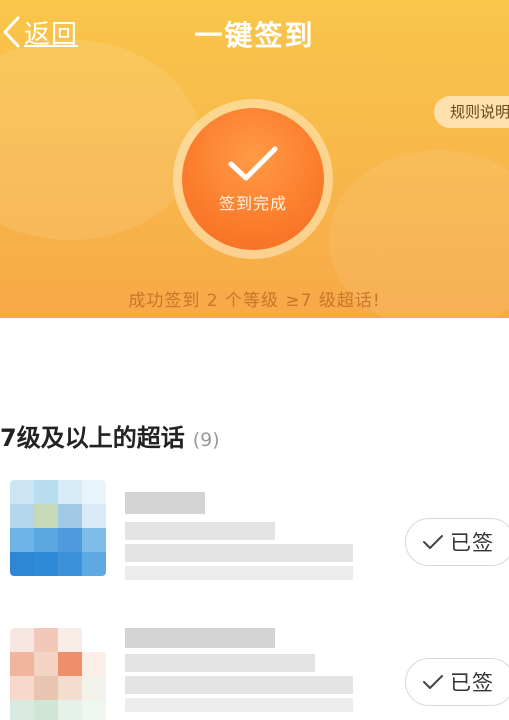 This screenshot has height=720, width=509. What do you see at coordinates (252, 203) in the screenshot?
I see `checkin-status-text: 签到完成` at bounding box center [252, 203].